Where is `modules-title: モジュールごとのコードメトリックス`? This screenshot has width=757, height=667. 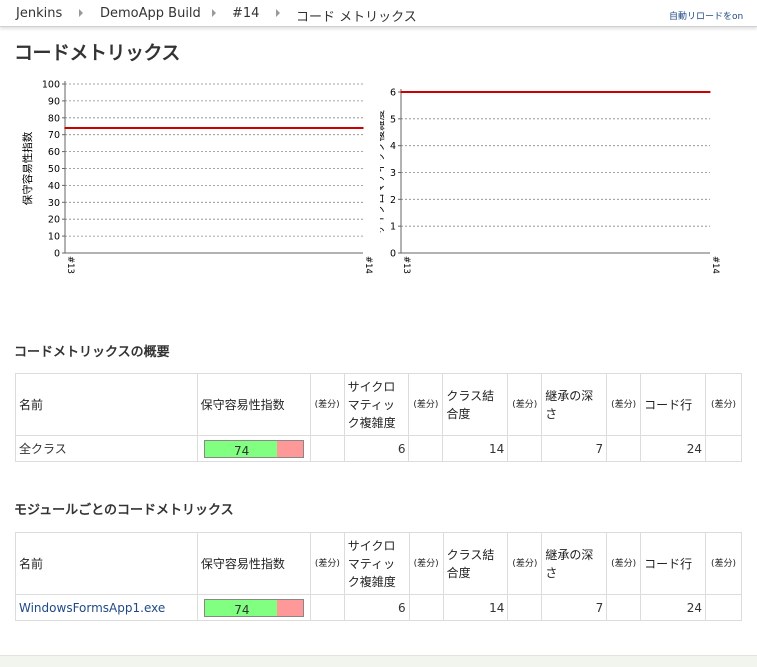 modules-title: モジュールごとのコードメトリックス is located at coordinates (124, 510).